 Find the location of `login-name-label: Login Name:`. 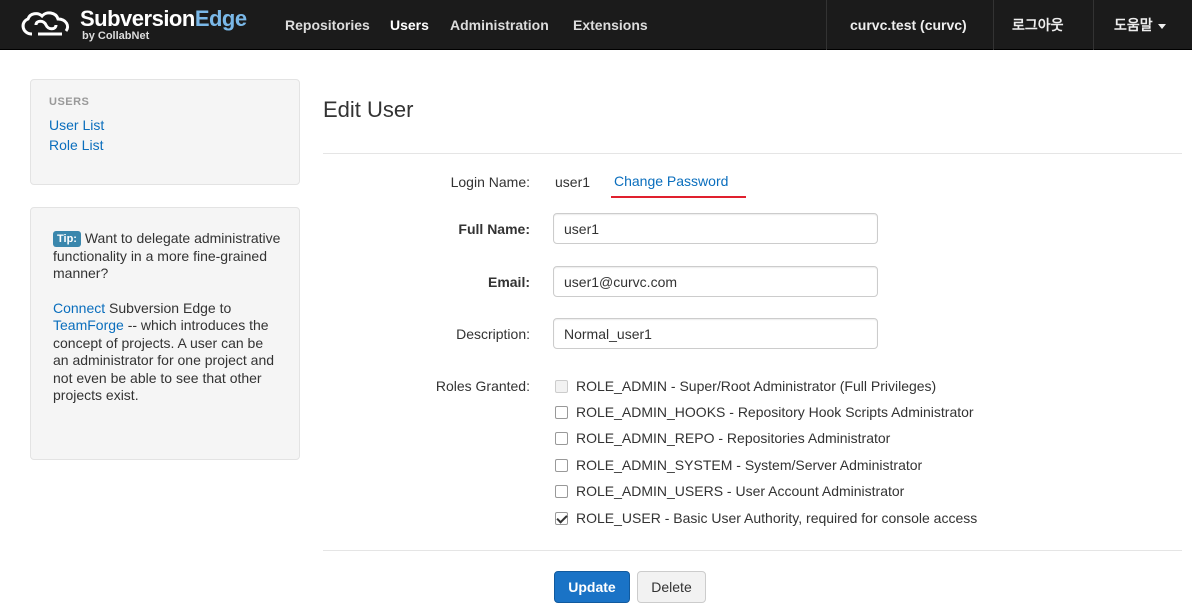

login-name-label: Login Name: is located at coordinates (490, 182).